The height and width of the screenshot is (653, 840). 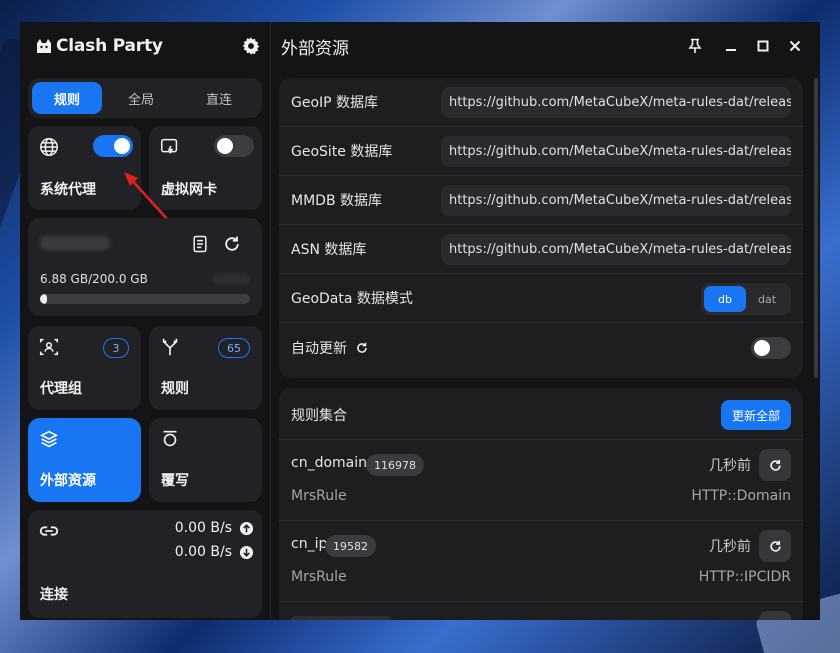 What do you see at coordinates (315, 48) in the screenshot?
I see `page-title: 外部资源` at bounding box center [315, 48].